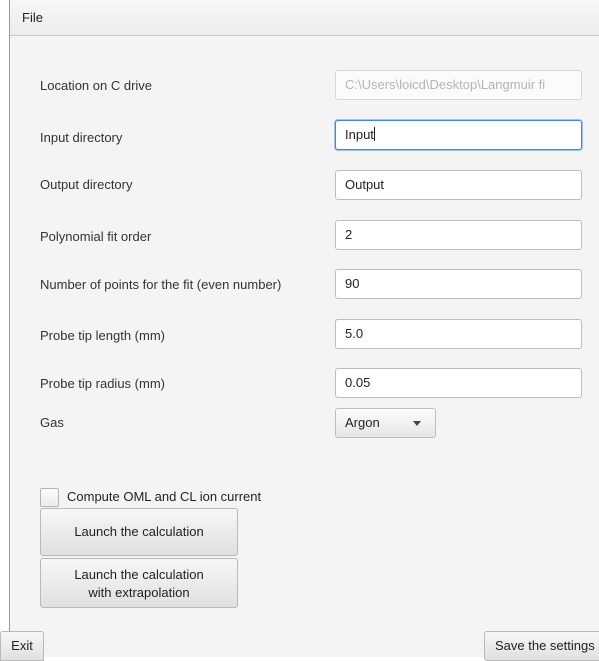  I want to click on menubar: File, so click(304, 18).